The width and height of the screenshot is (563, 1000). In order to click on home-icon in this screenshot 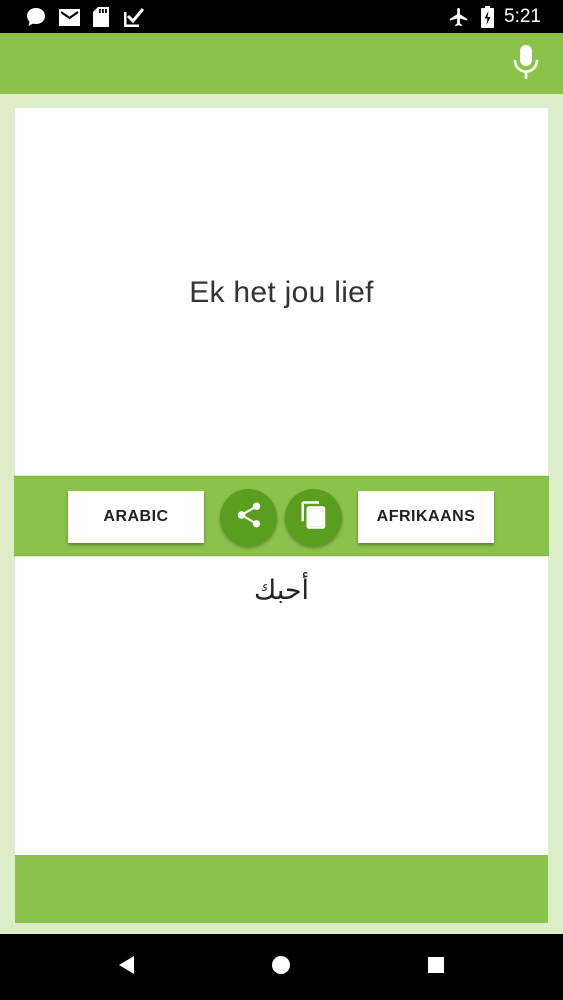, I will do `click(281, 967)`.